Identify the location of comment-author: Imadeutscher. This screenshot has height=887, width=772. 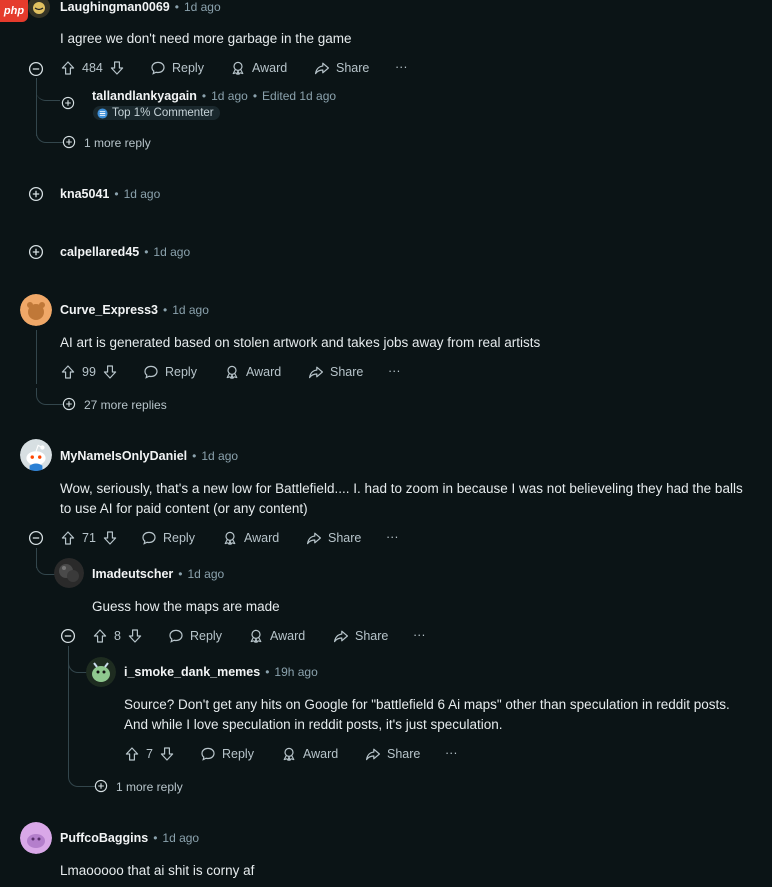
(132, 574).